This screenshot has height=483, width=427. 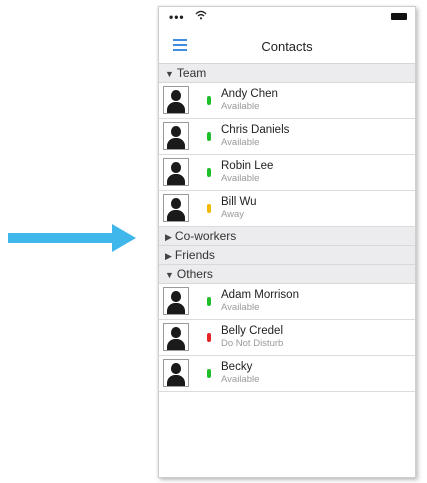 I want to click on contact-status: Away, so click(x=233, y=214).